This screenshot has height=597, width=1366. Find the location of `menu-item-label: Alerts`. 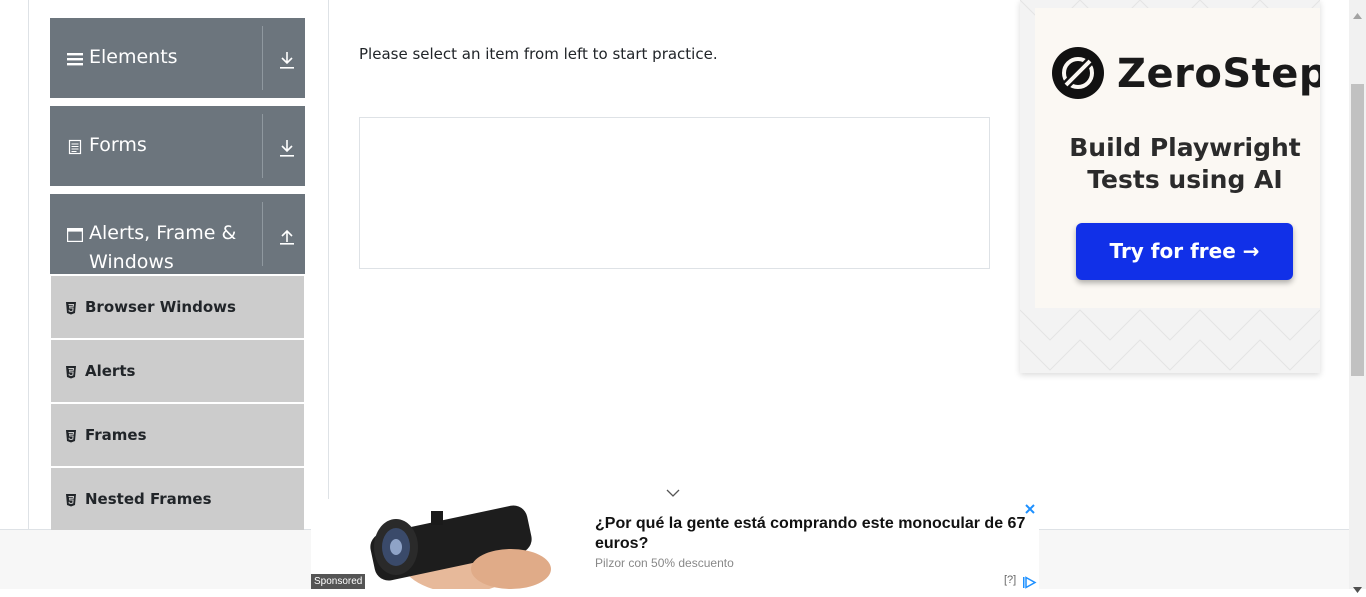

menu-item-label: Alerts is located at coordinates (110, 371).